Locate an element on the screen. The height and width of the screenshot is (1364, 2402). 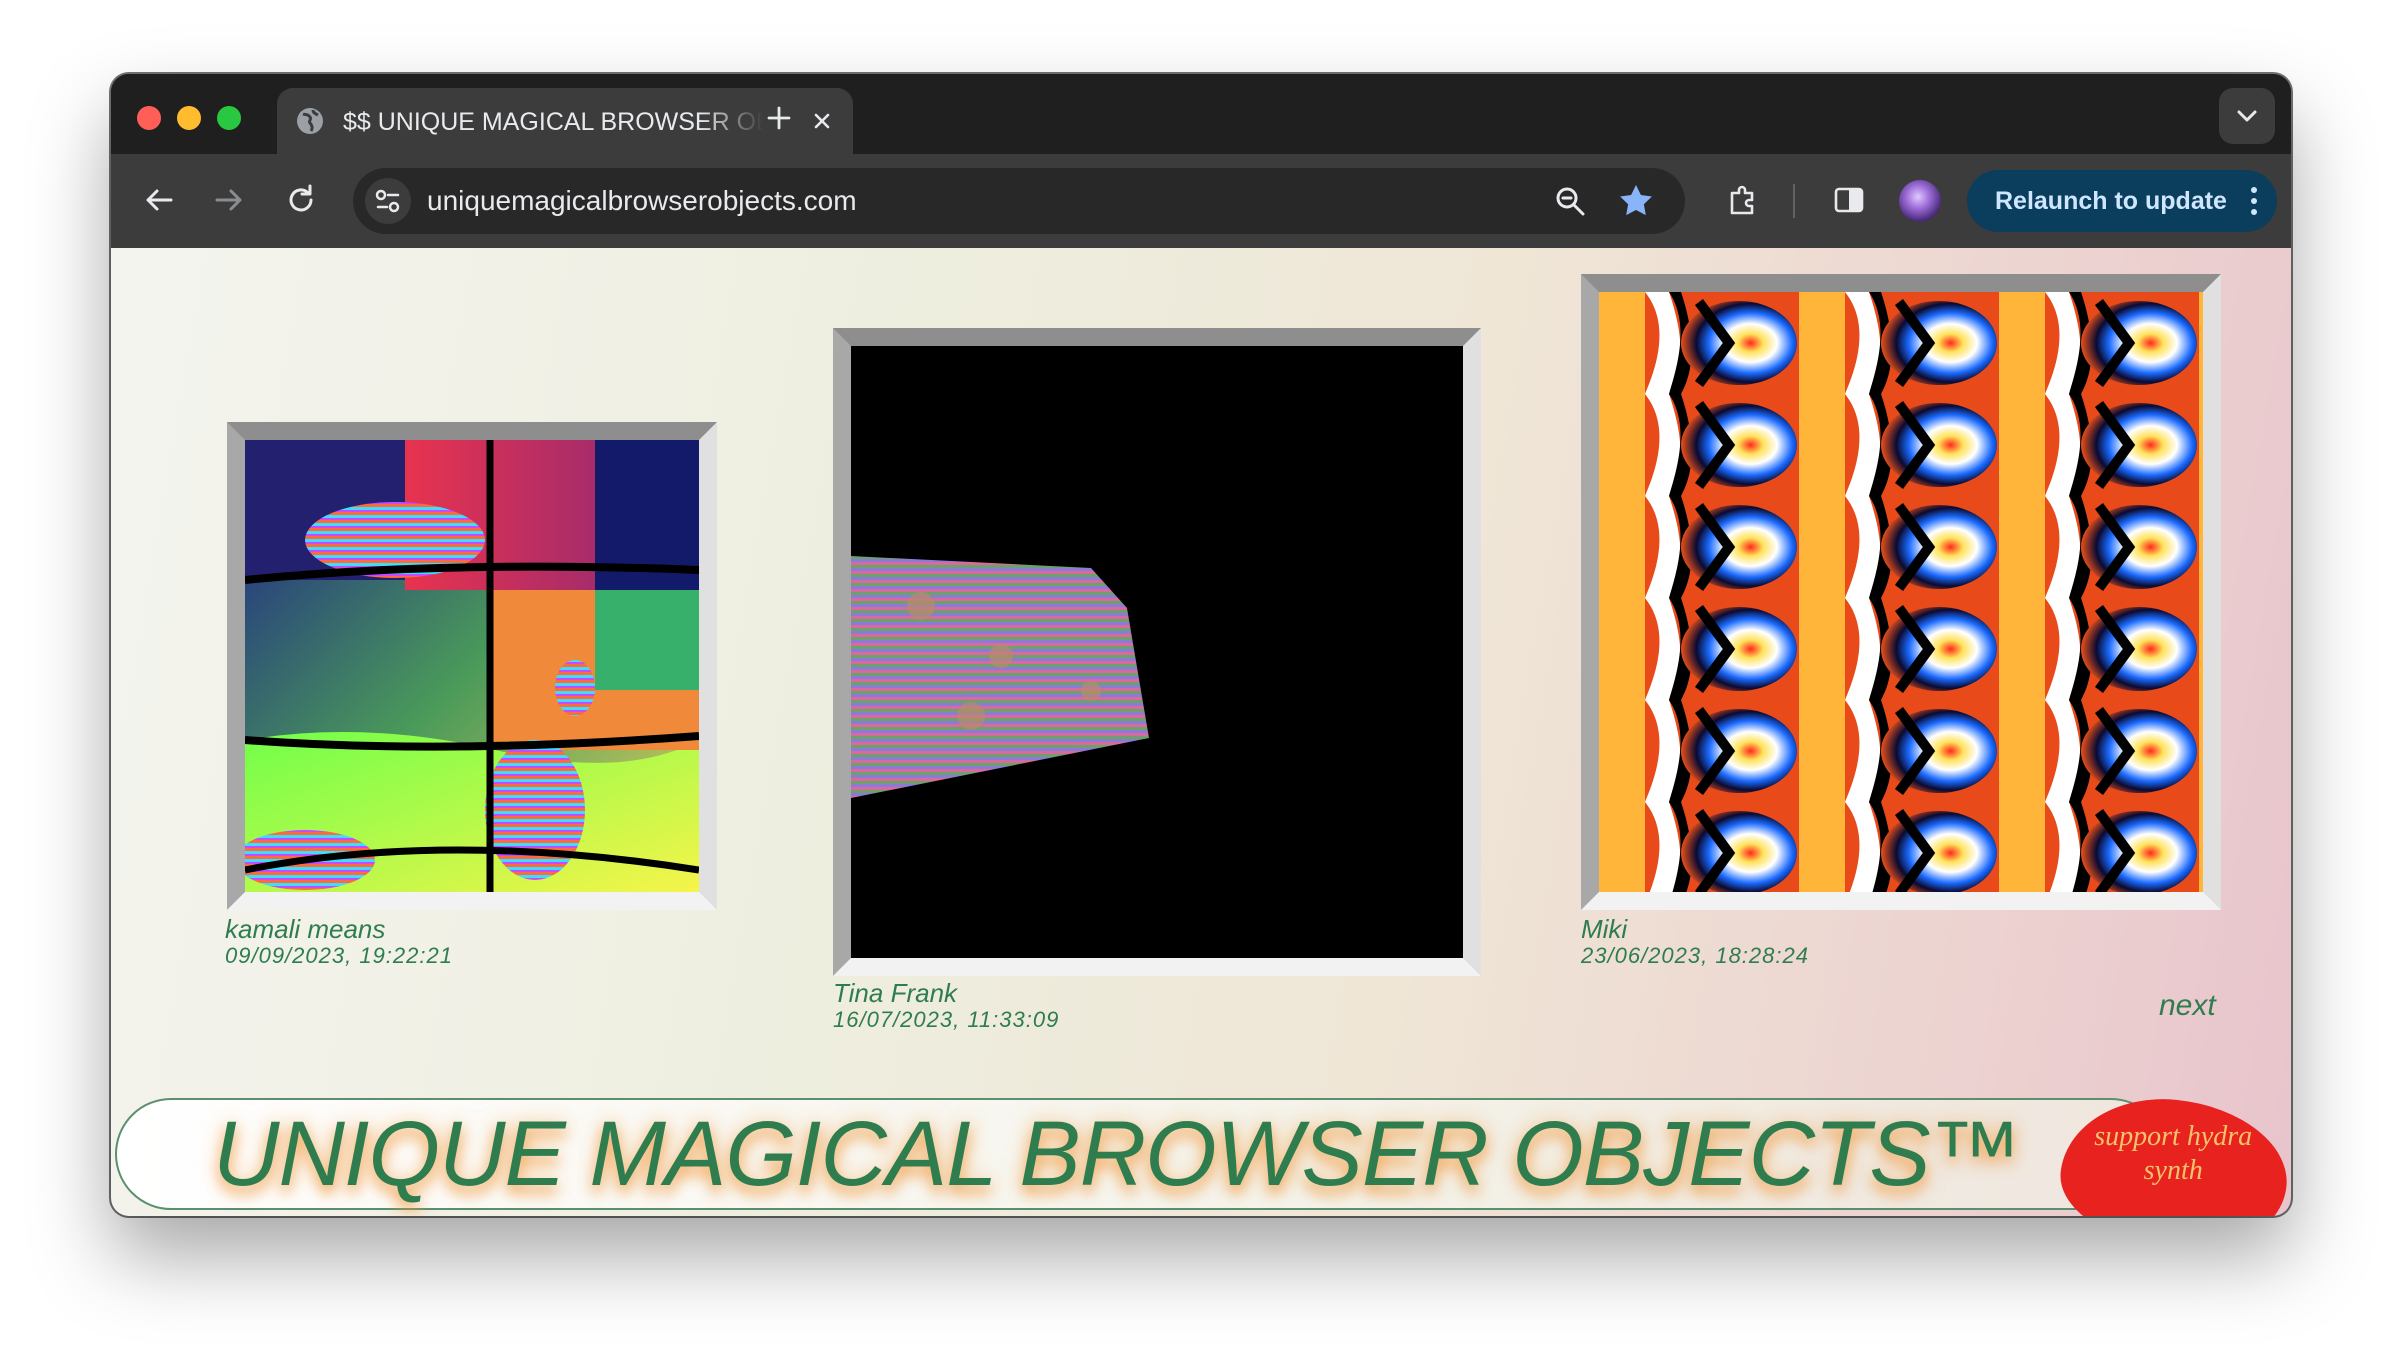
site-banner: UNIQUE MAGICAL BROWSER OBJECTS™ is located at coordinates (1141, 1154).